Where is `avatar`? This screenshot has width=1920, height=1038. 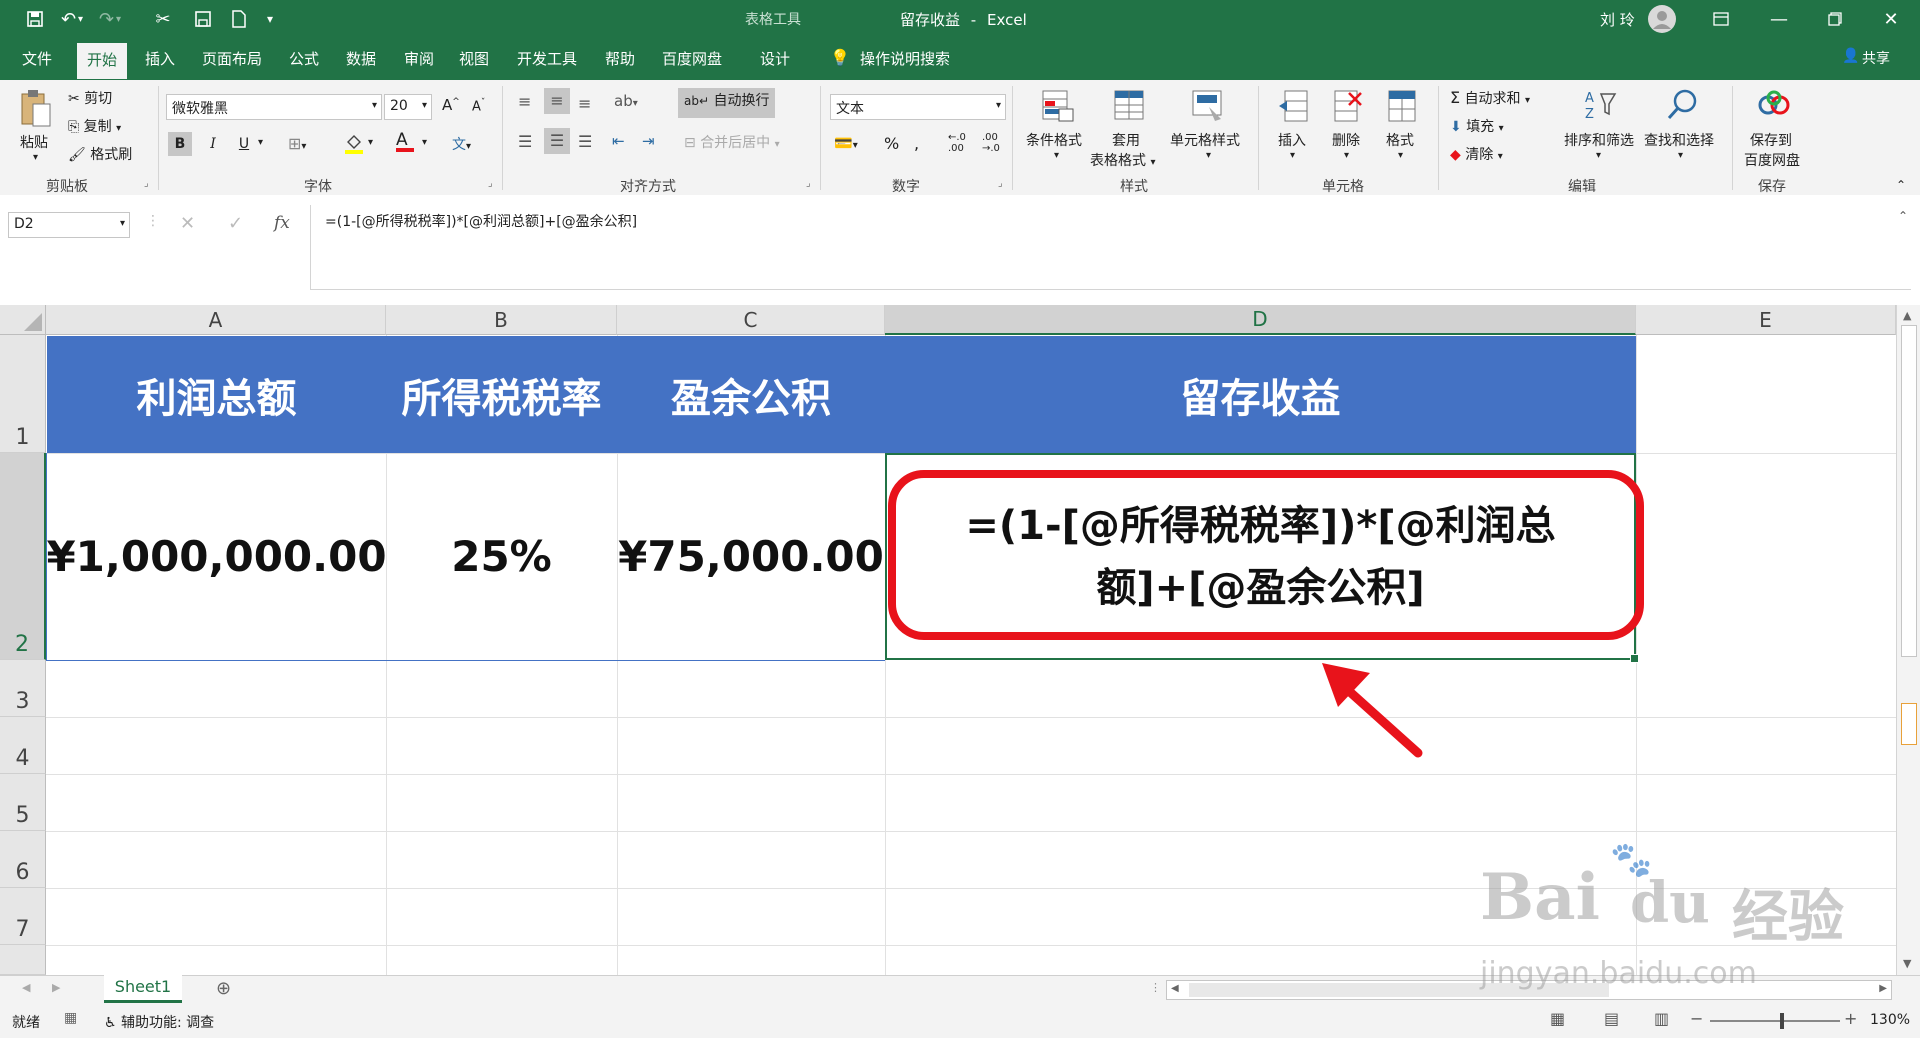 avatar is located at coordinates (1662, 19).